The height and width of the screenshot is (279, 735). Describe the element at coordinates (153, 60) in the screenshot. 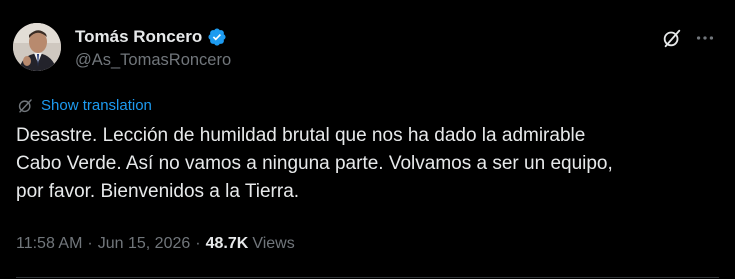

I see `author-handle: @As_TomasRoncero` at that location.